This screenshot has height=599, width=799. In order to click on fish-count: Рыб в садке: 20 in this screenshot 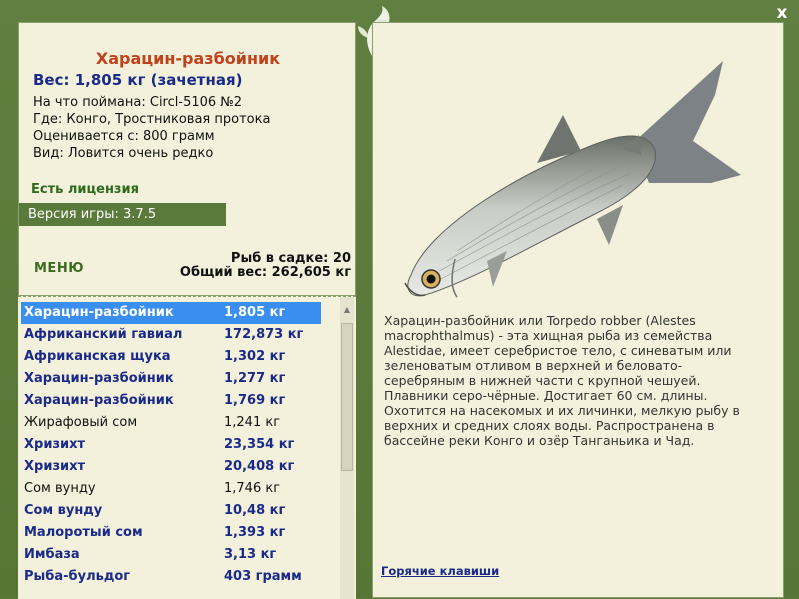, I will do `click(290, 258)`.